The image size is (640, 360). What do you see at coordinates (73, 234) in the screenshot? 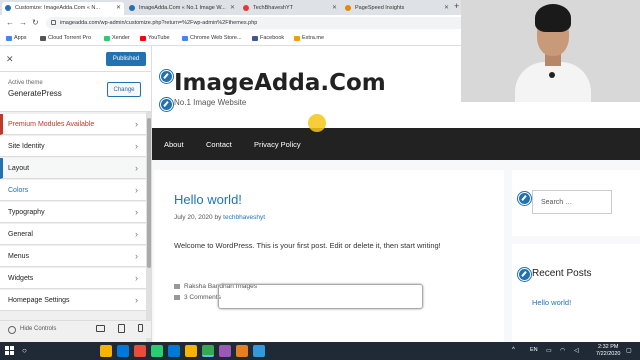
I see `section-general: General ›` at bounding box center [73, 234].